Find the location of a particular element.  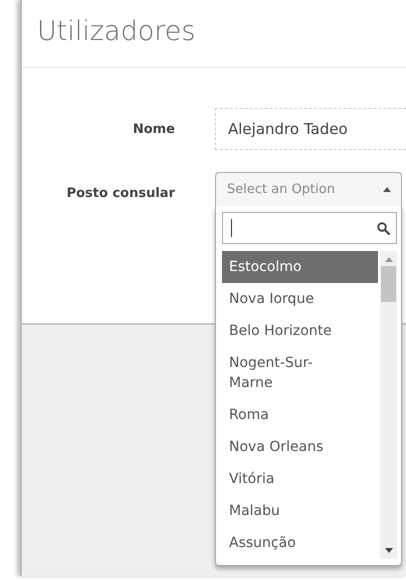

search-icon is located at coordinates (383, 228).